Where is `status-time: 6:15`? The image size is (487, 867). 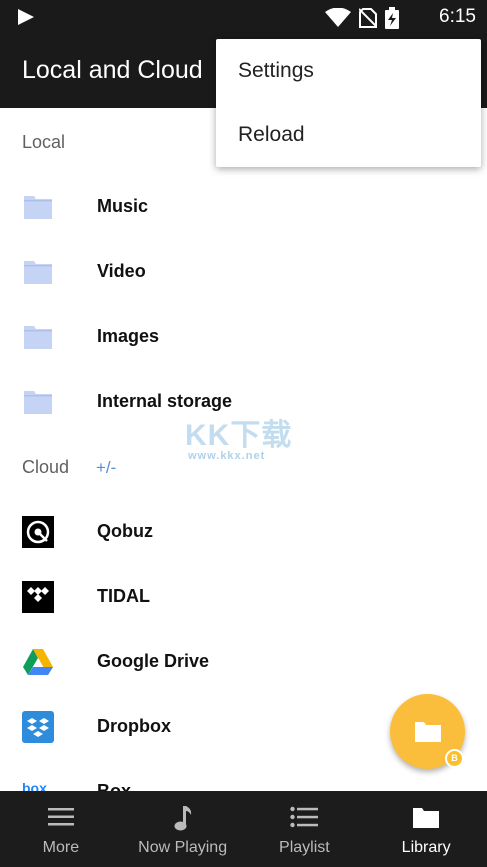
status-time: 6:15 is located at coordinates (457, 16).